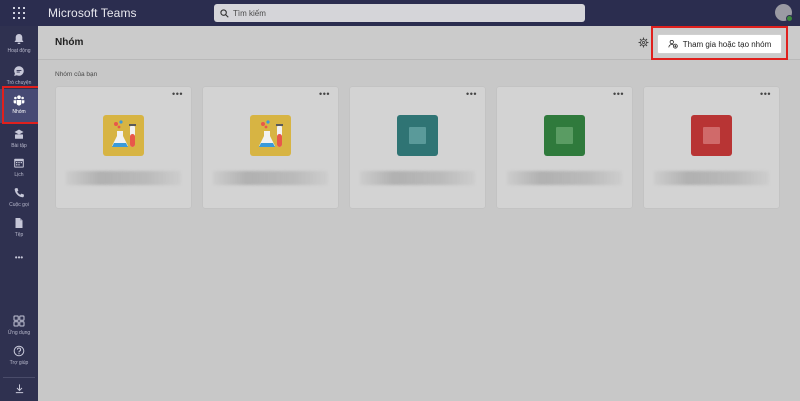  I want to click on app-launcher-icon, so click(19, 13).